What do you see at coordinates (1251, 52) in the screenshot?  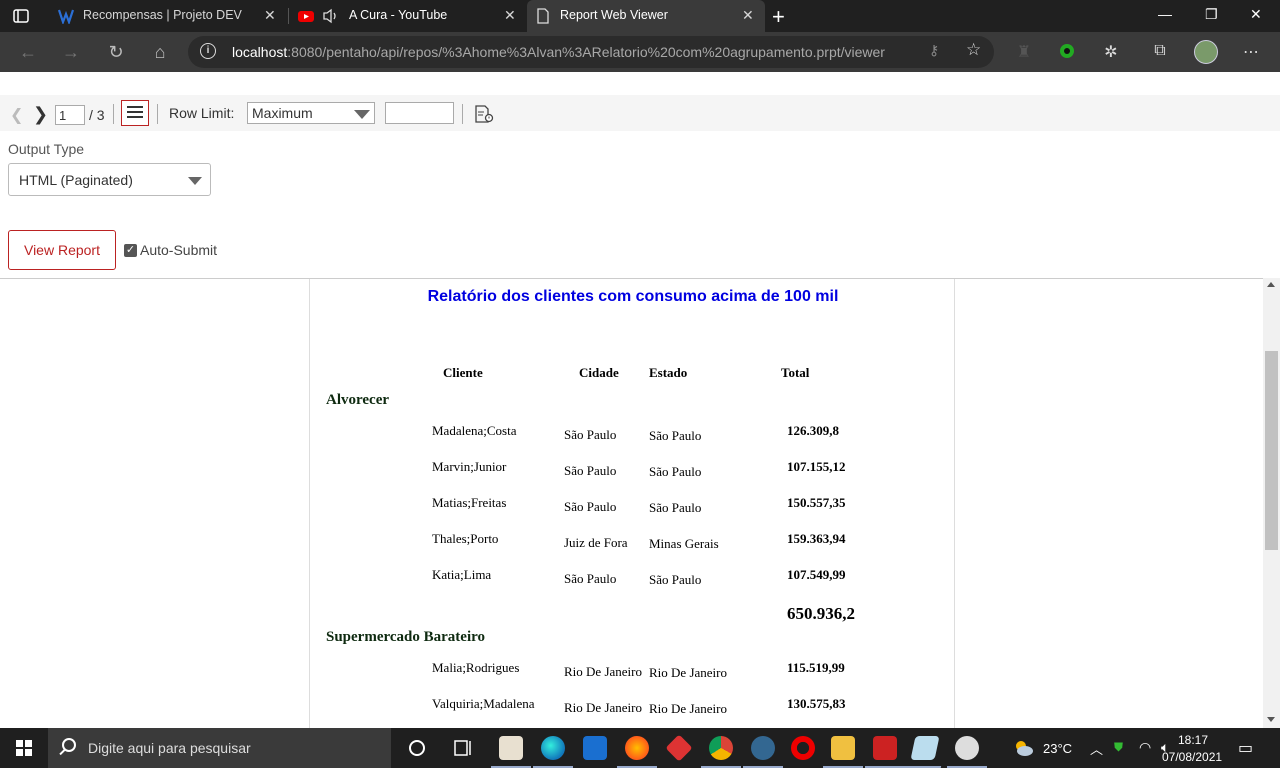 I see `more-menu-icon: ⋯` at bounding box center [1251, 52].